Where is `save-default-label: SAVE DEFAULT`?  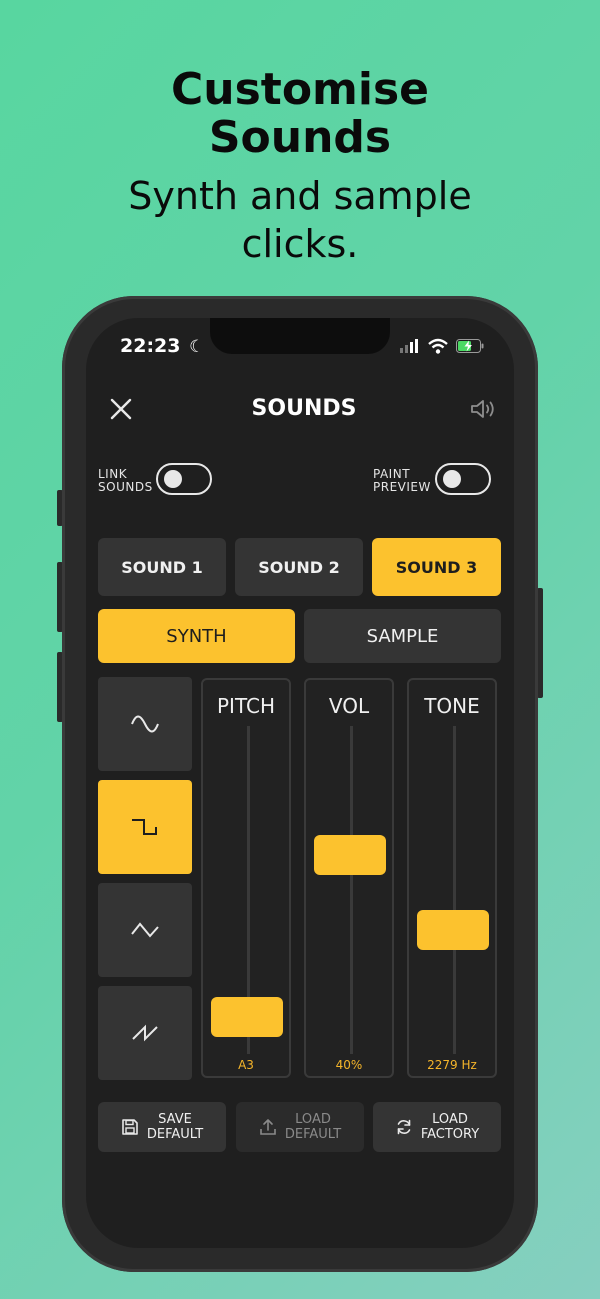
save-default-label: SAVE DEFAULT is located at coordinates (175, 1127).